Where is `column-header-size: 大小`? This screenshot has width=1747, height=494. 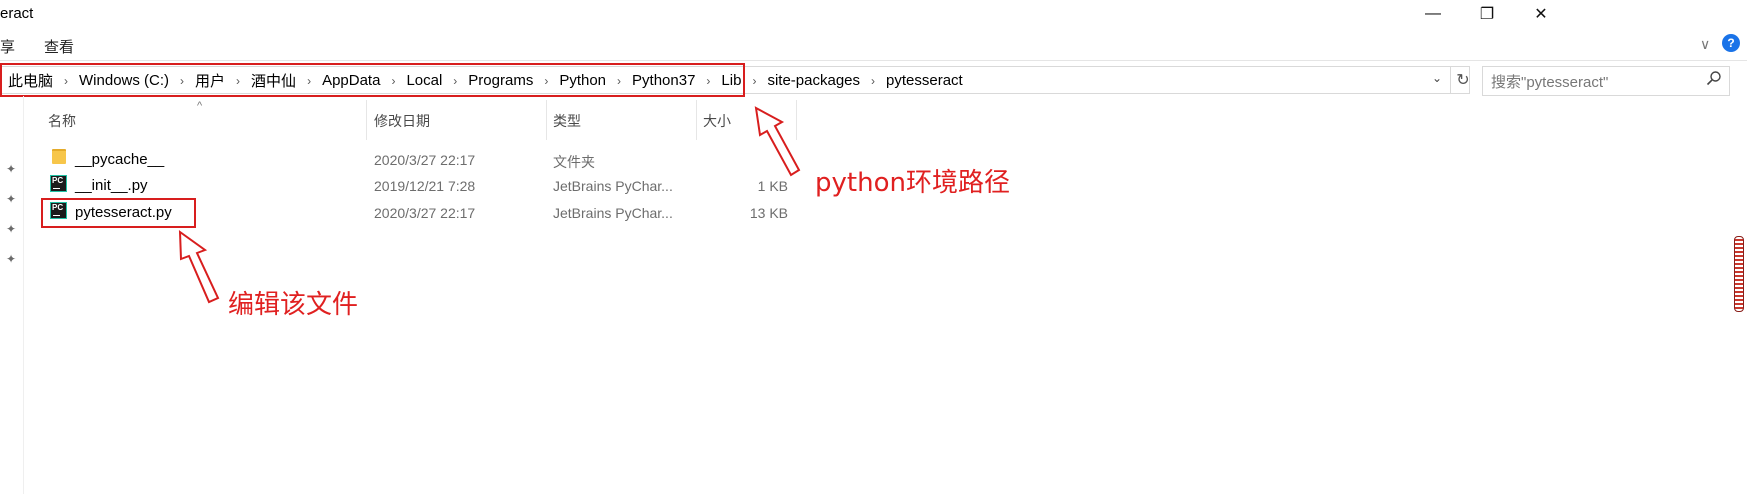 column-header-size: 大小 is located at coordinates (717, 121).